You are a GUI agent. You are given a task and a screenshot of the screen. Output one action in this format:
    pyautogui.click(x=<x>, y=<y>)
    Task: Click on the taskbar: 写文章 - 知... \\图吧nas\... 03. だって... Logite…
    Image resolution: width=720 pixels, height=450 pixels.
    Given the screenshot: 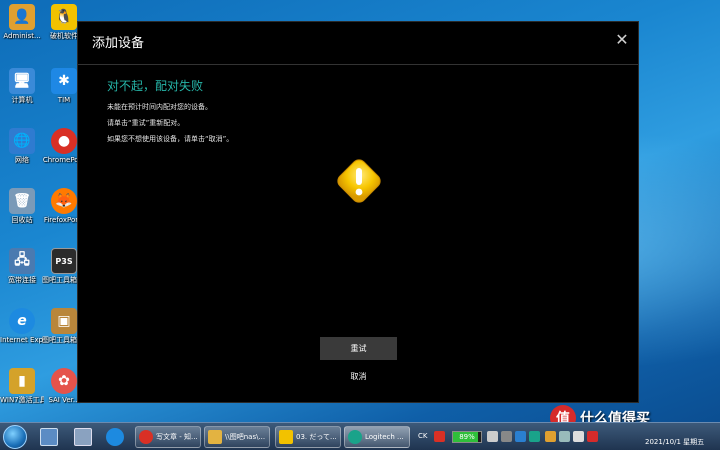 What is the action you would take?
    pyautogui.click(x=360, y=436)
    